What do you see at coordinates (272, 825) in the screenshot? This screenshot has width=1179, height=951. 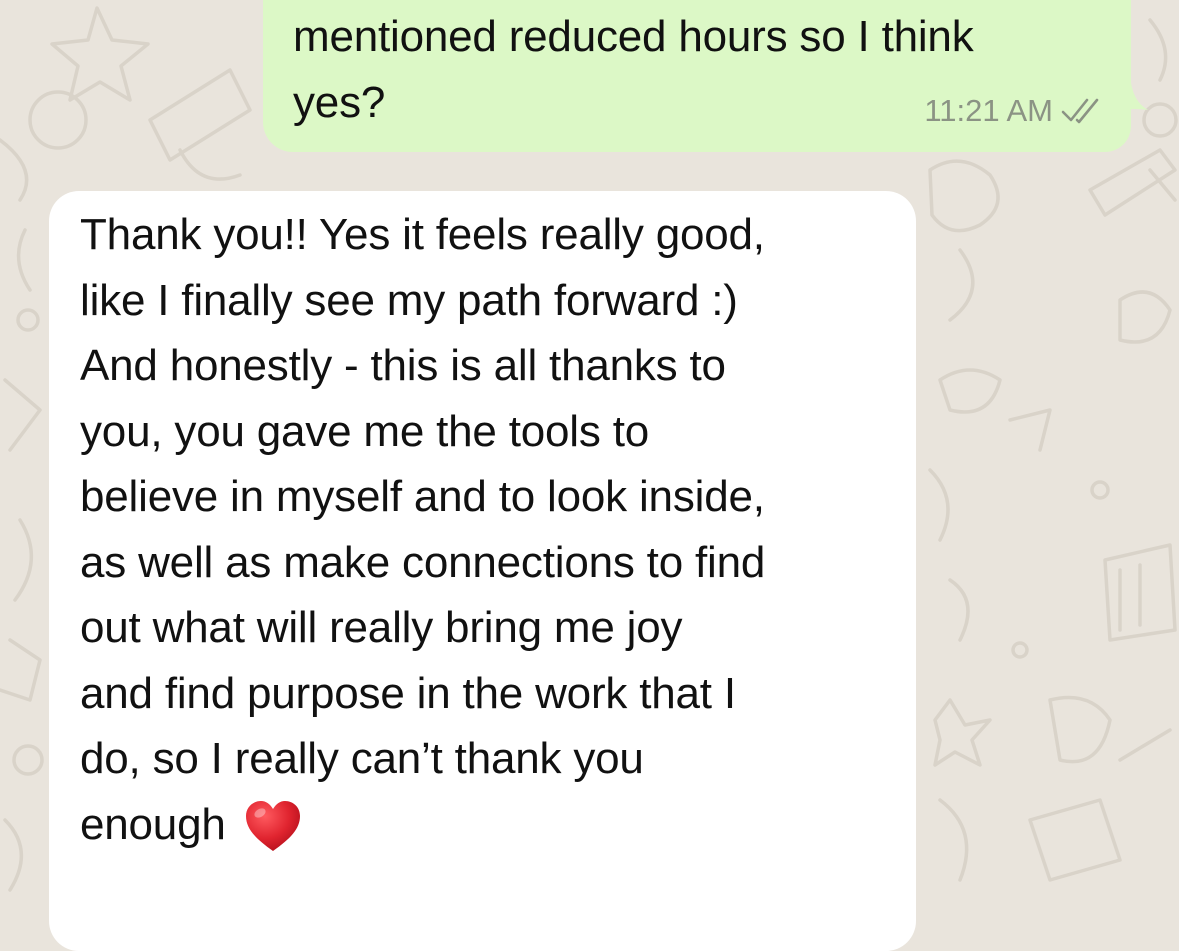 I see `red-heart-icon` at bounding box center [272, 825].